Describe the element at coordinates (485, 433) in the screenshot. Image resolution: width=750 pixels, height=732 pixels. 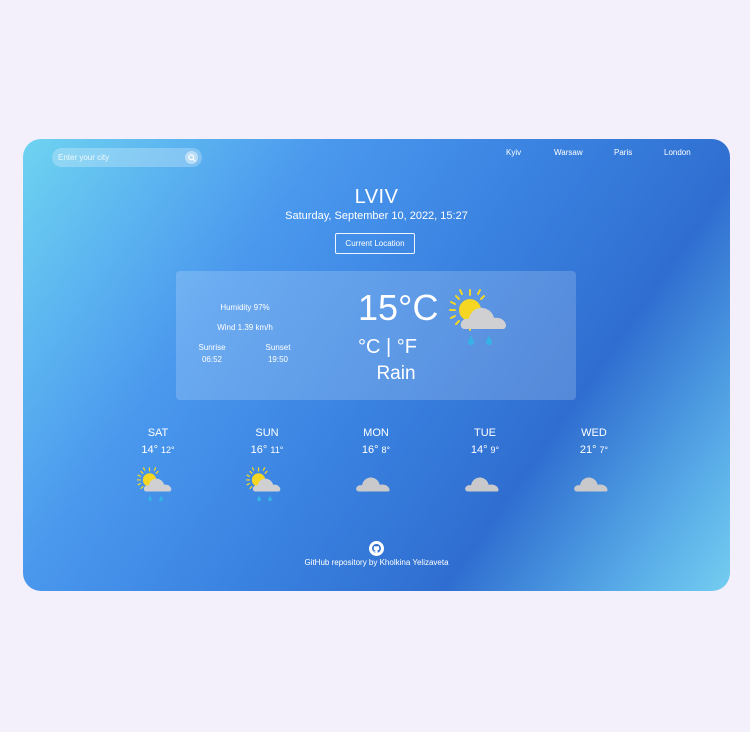
I see `forecast-day-name: TUE` at that location.